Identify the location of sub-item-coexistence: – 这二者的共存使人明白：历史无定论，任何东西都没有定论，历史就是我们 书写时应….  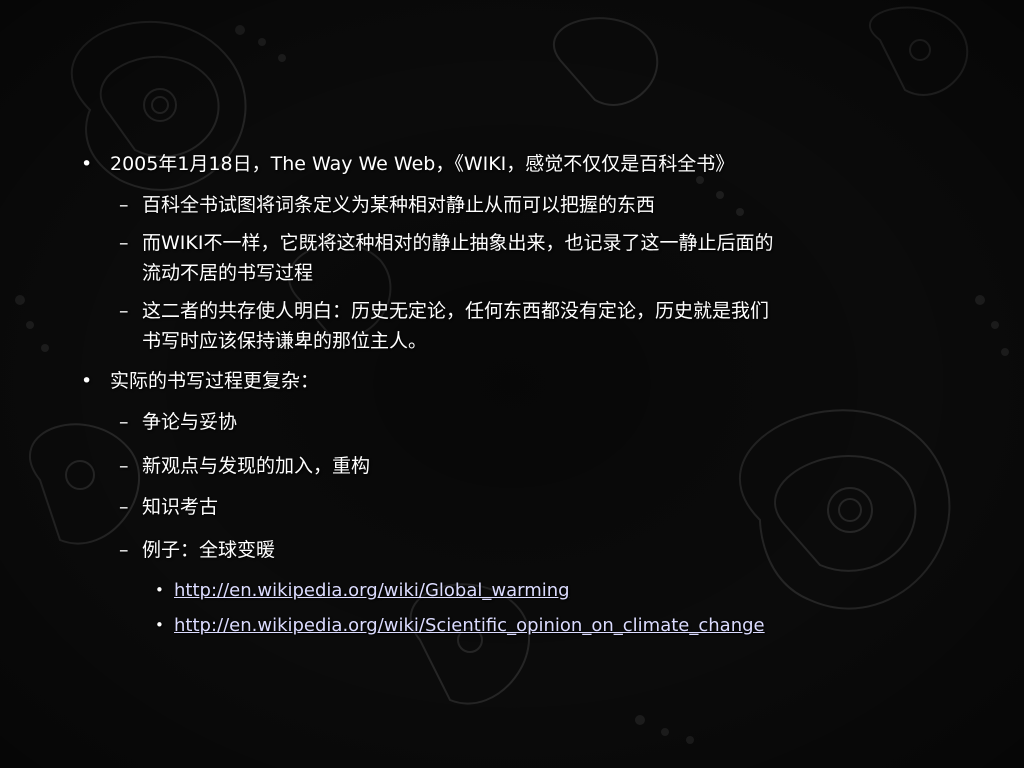
(444, 326).